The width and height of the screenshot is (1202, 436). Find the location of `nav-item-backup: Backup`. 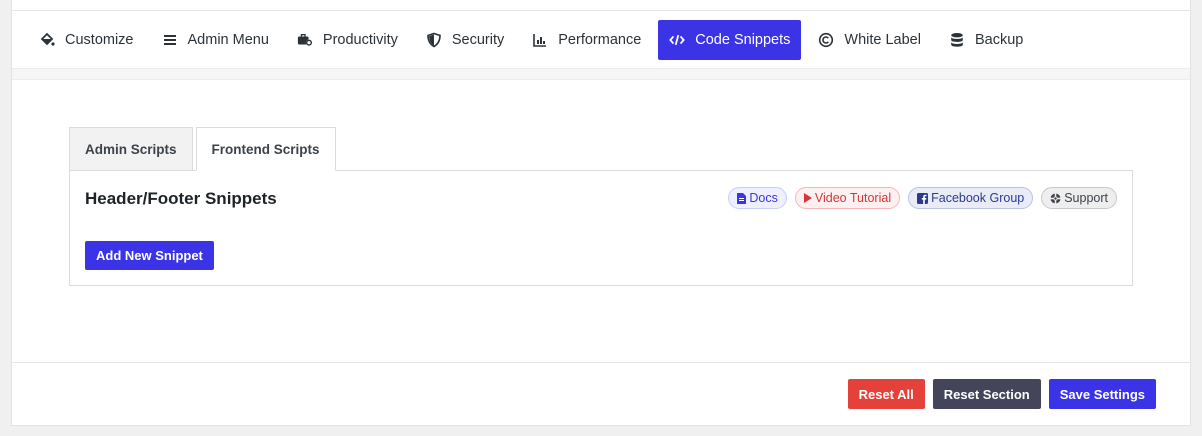

nav-item-backup: Backup is located at coordinates (986, 40).